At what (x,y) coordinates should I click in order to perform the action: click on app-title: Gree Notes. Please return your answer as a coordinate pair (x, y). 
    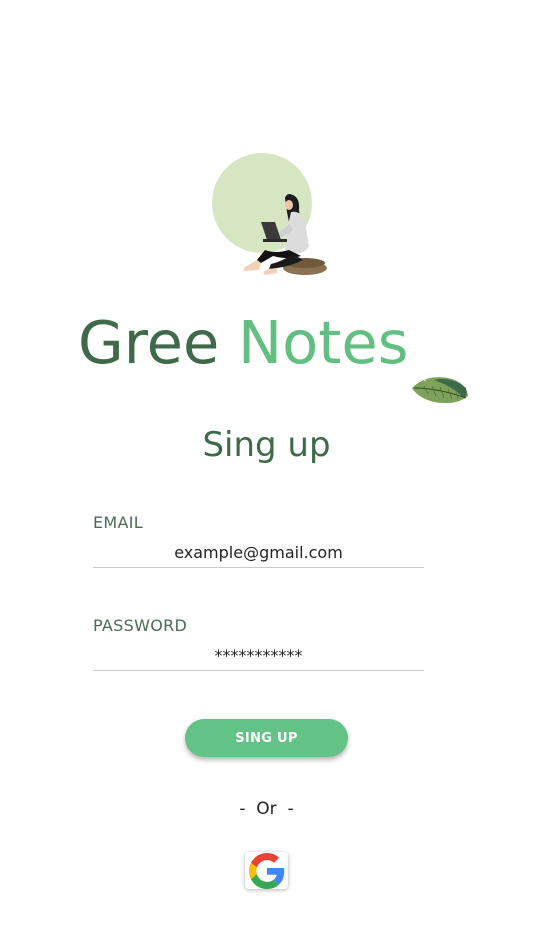
    Looking at the image, I should click on (243, 343).